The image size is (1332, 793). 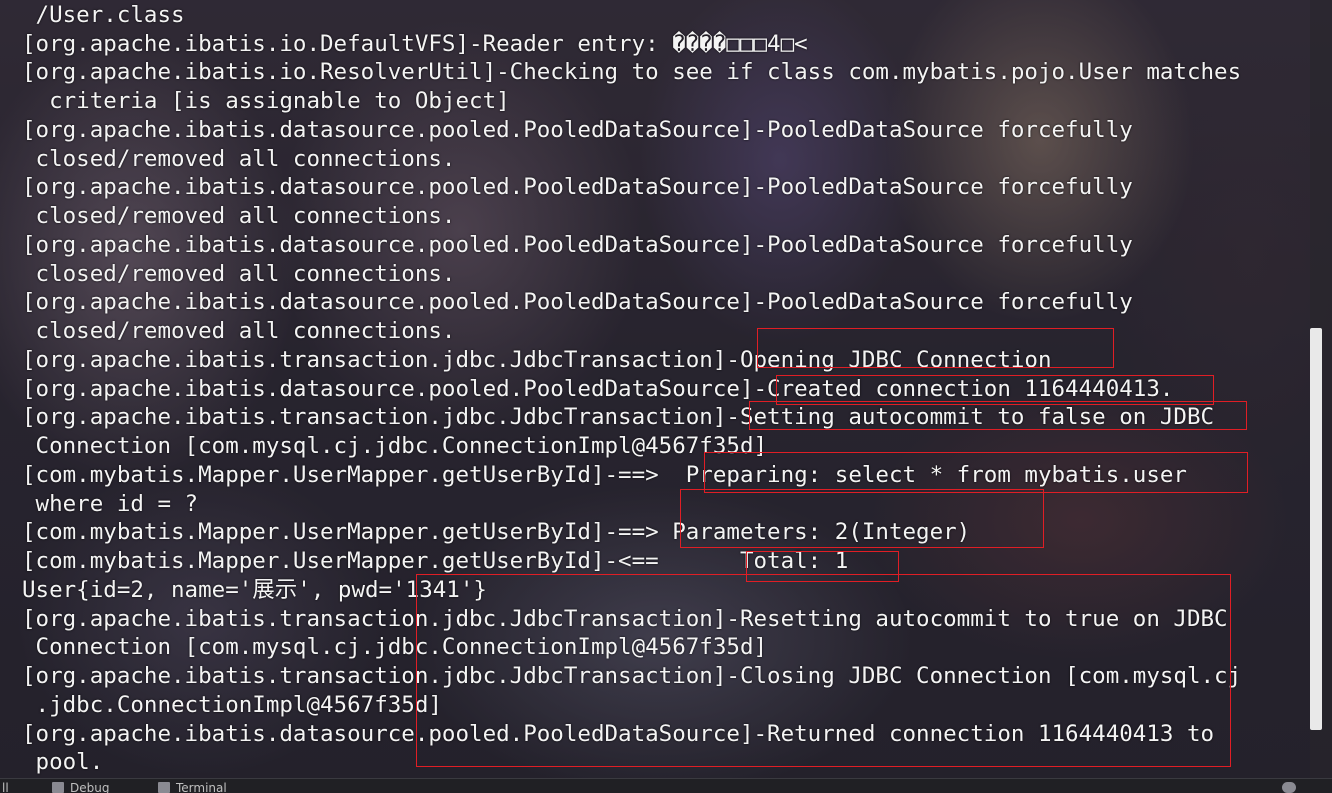 What do you see at coordinates (1316, 529) in the screenshot?
I see `vertical-scrollbar-thumb` at bounding box center [1316, 529].